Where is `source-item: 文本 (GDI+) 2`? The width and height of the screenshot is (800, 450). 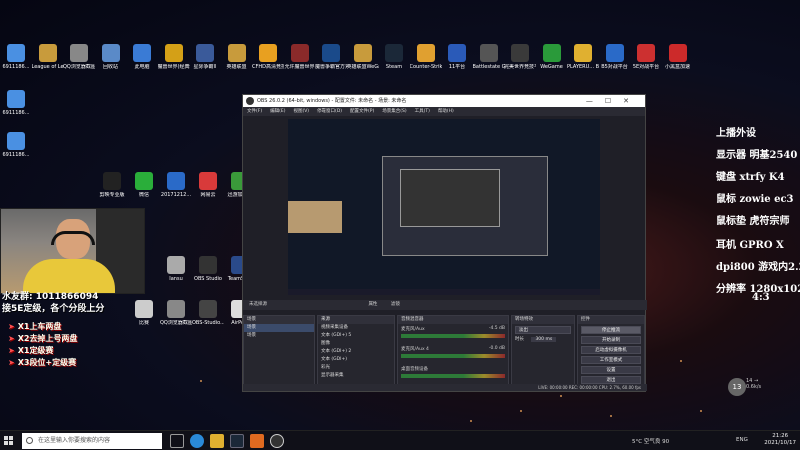 source-item: 文本 (GDI+) 2 is located at coordinates (356, 352).